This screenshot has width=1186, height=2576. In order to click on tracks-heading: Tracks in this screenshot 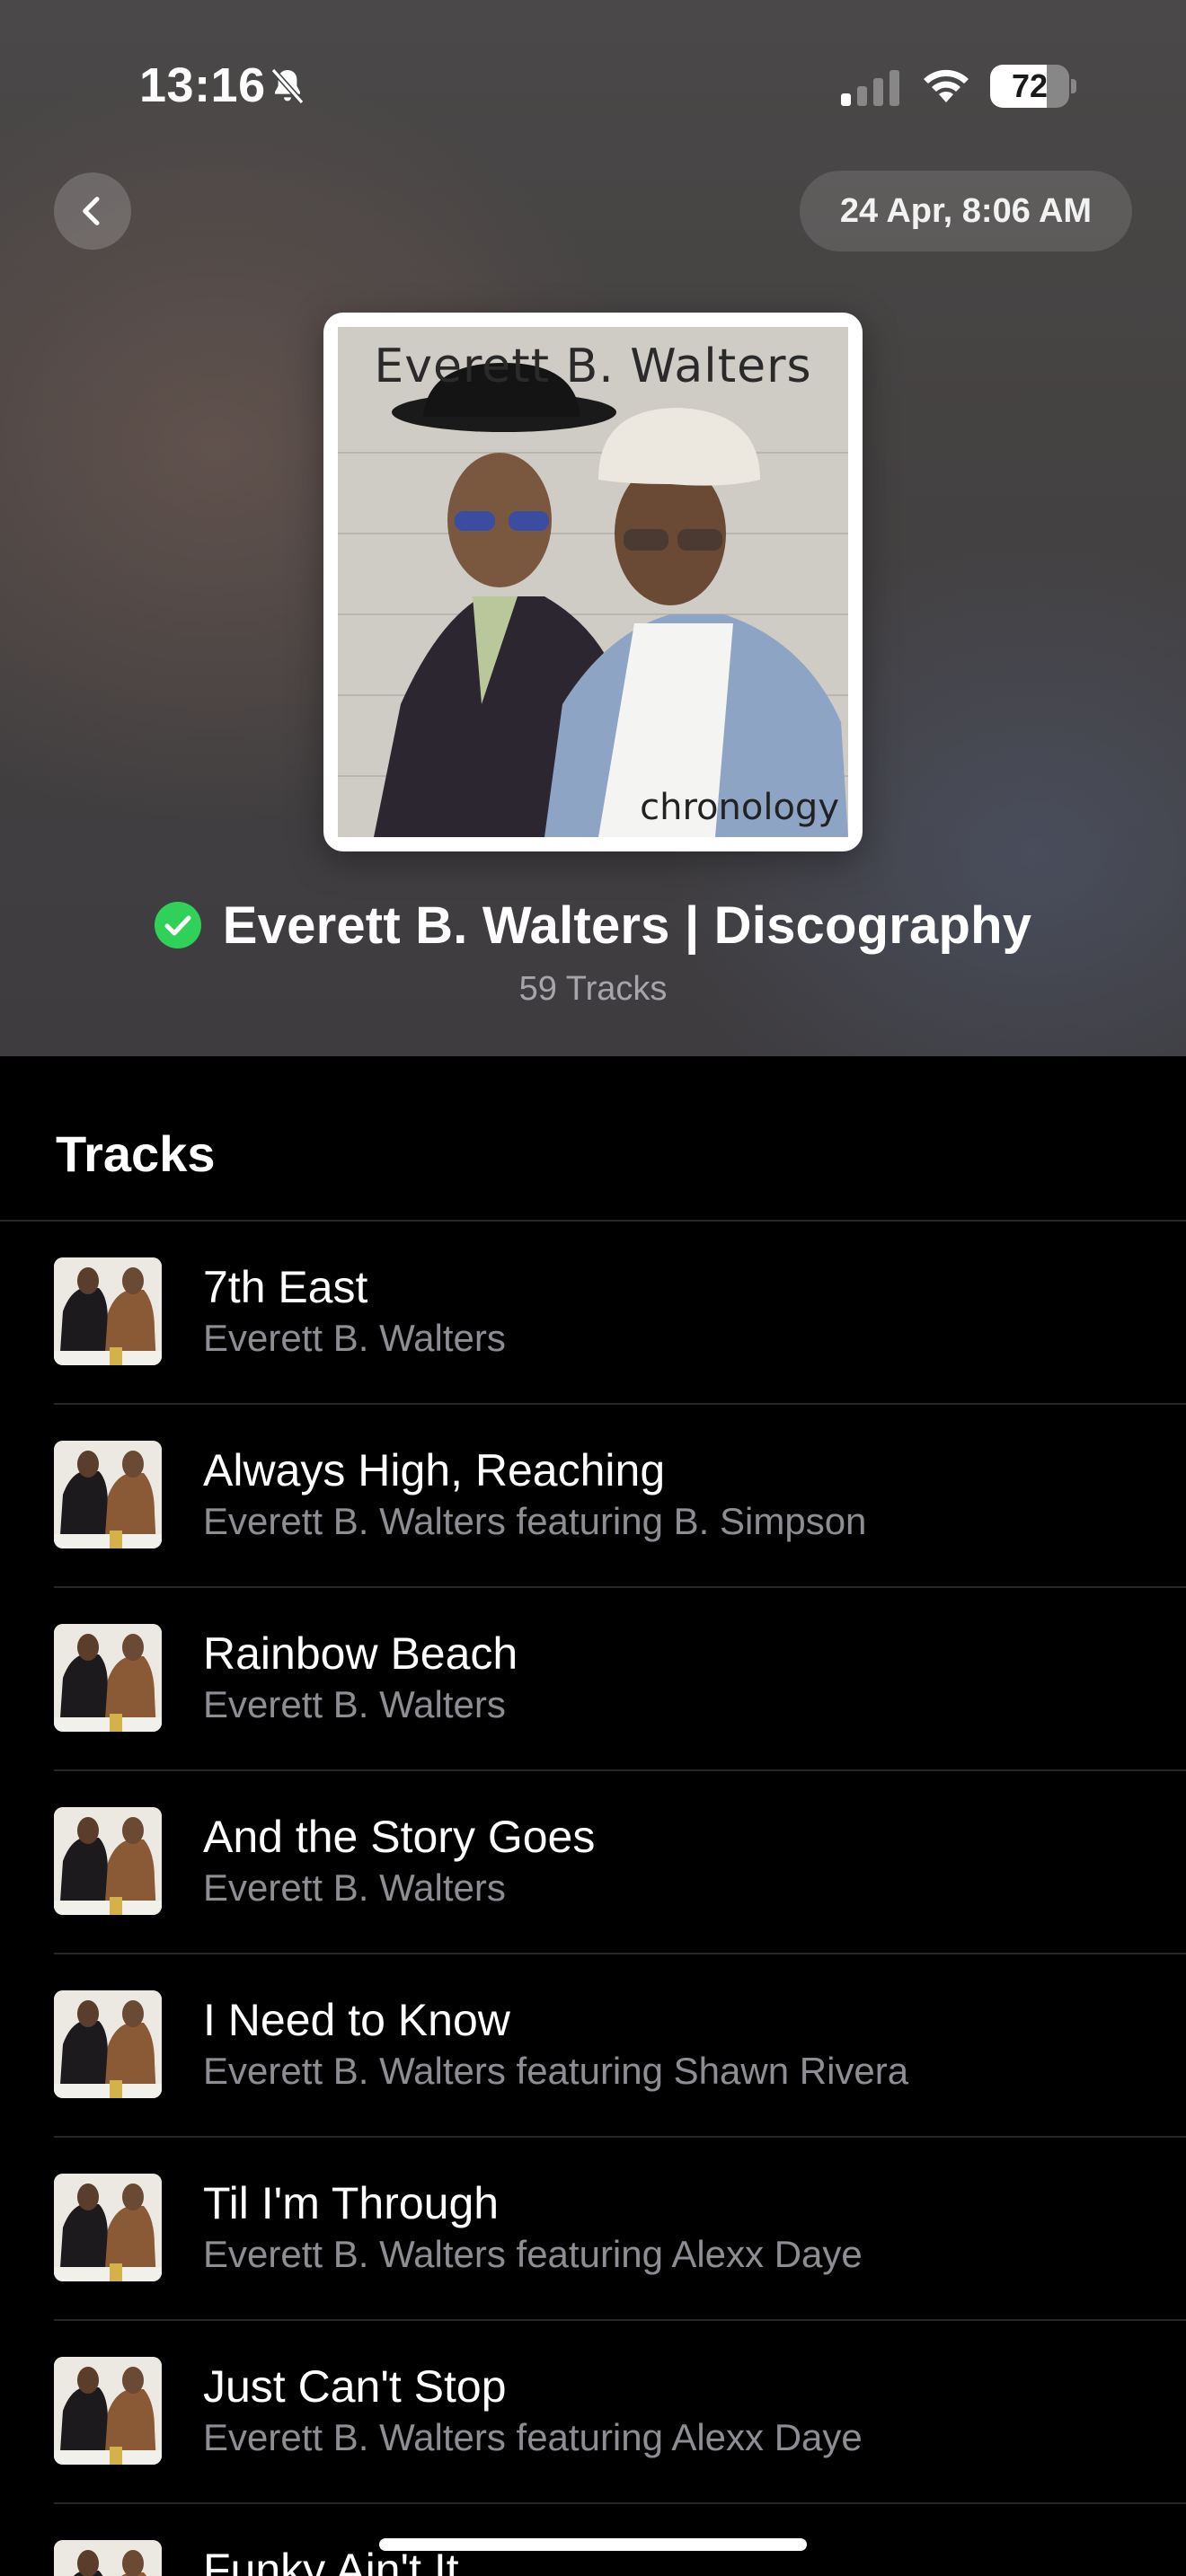, I will do `click(136, 1153)`.